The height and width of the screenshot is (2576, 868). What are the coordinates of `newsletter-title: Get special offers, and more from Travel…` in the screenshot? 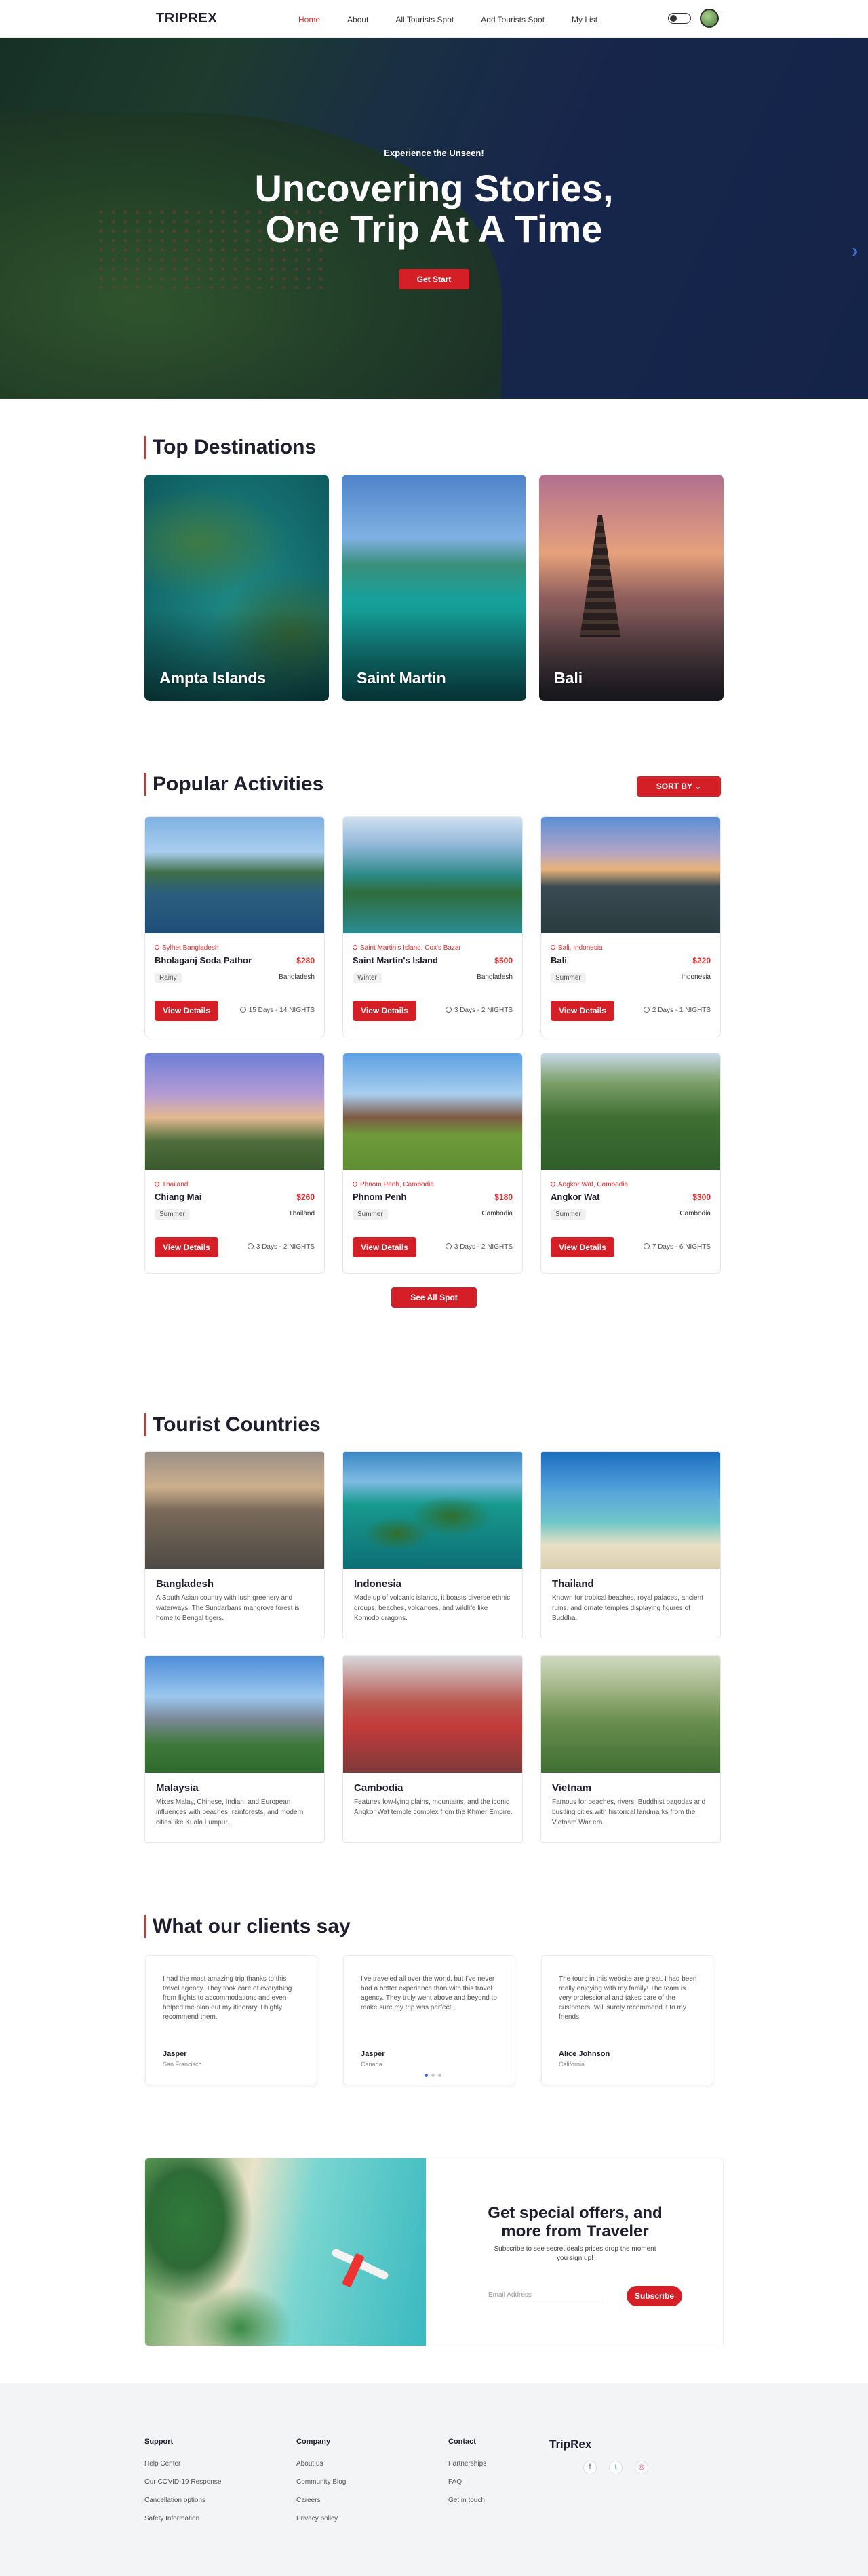 It's located at (574, 2222).